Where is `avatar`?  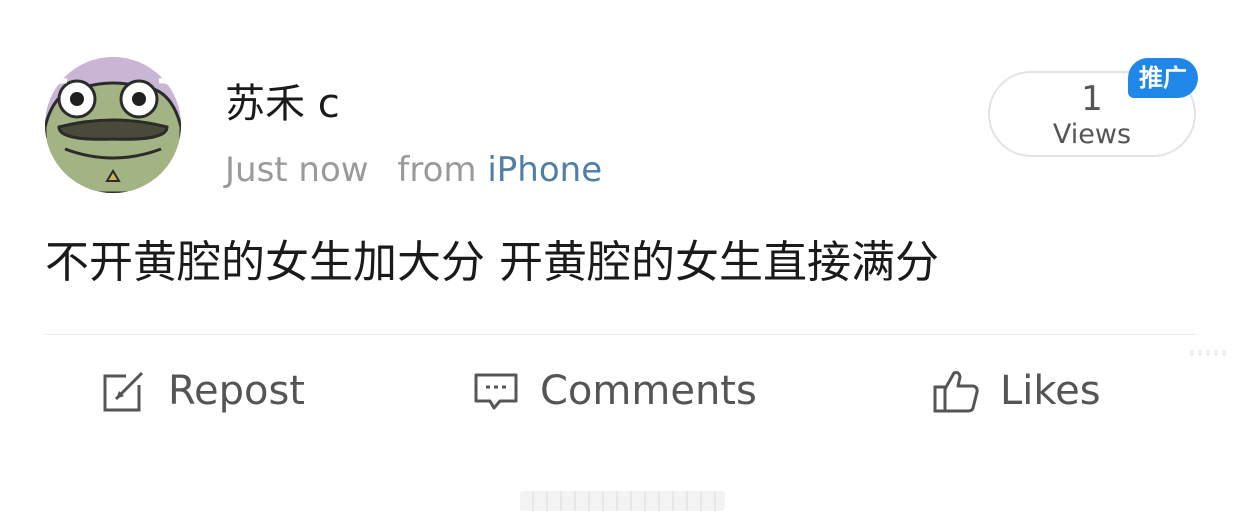
avatar is located at coordinates (113, 125).